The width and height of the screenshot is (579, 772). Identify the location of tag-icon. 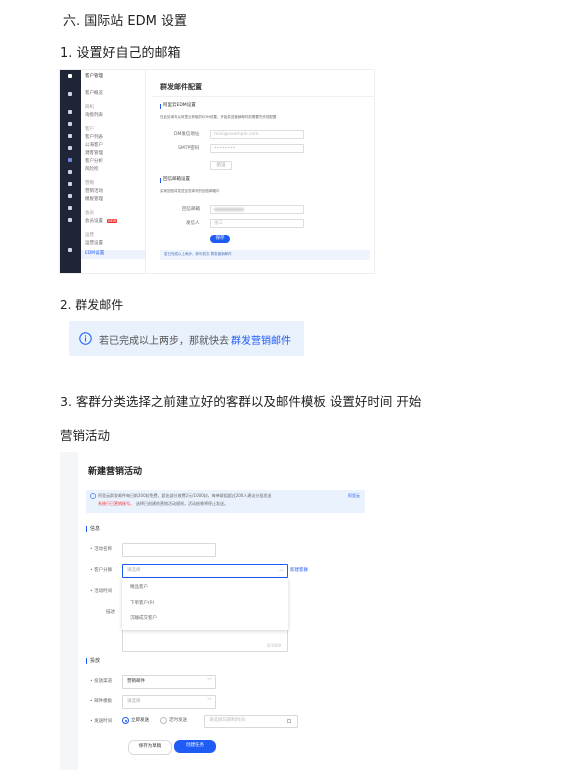
(70, 172).